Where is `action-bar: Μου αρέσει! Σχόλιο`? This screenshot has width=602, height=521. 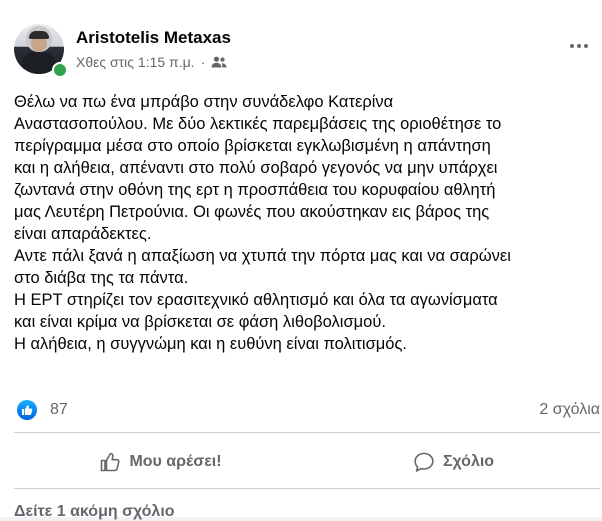
action-bar: Μου αρέσει! Σχόλιο is located at coordinates (307, 462).